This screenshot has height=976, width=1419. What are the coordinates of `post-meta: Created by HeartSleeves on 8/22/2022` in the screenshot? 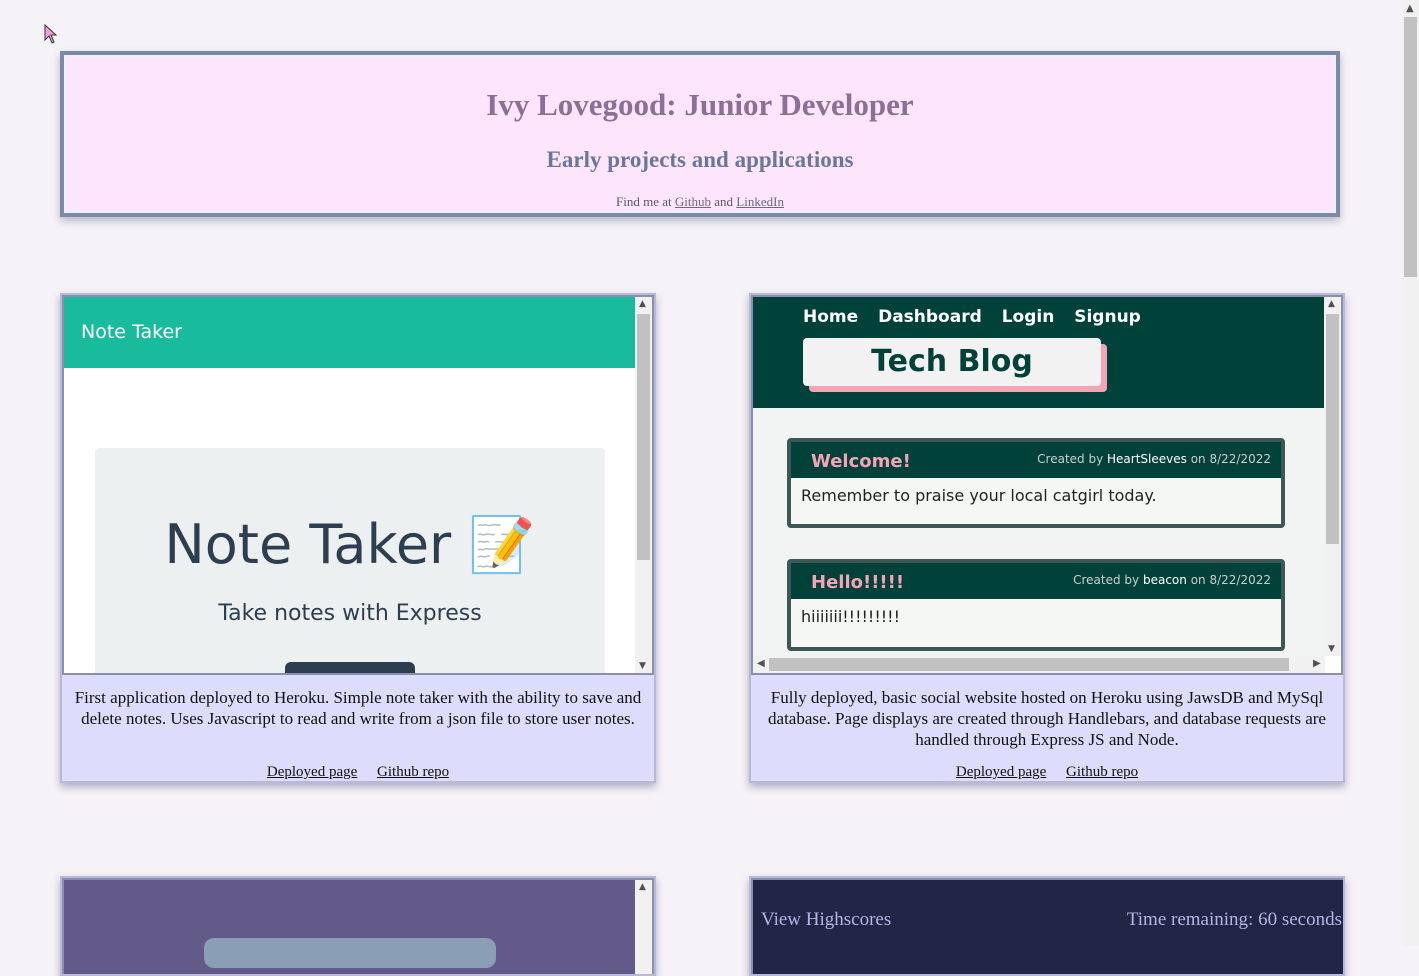 It's located at (1154, 459).